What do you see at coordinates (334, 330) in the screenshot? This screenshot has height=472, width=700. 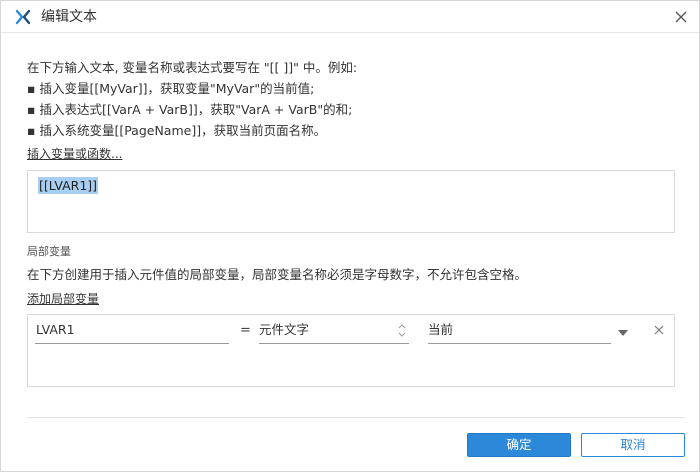 I see `variable-type-select: 元件文字` at bounding box center [334, 330].